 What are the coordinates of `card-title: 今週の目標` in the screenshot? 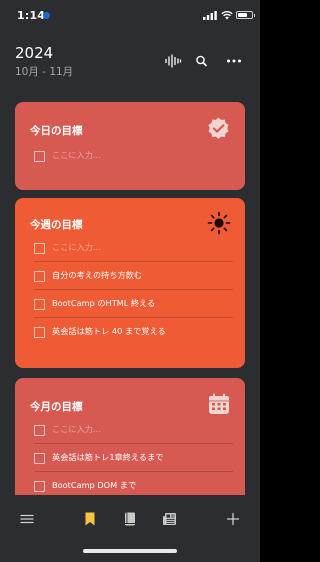 It's located at (56, 225).